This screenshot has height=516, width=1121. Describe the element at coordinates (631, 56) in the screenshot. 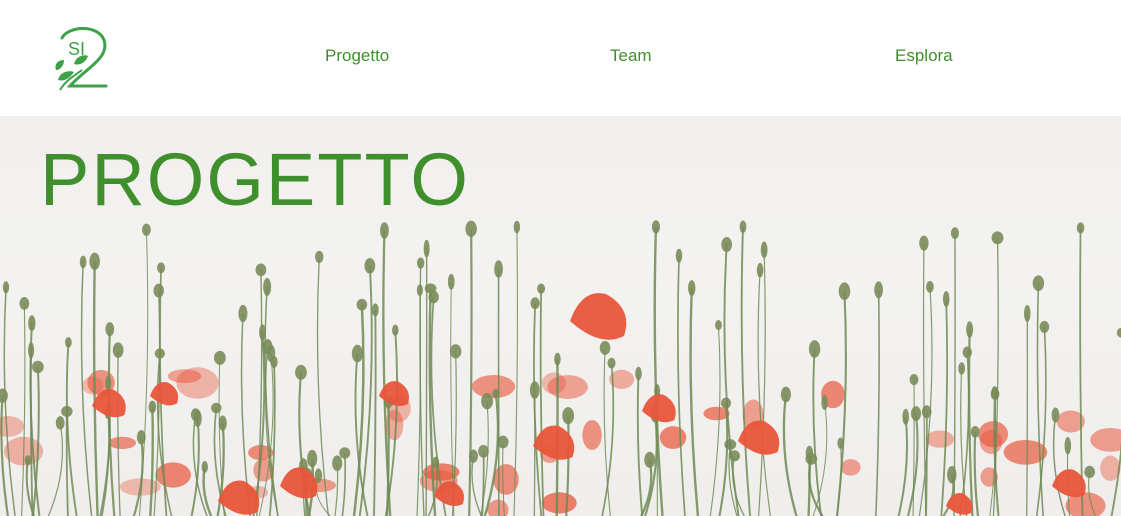

I see `nav-link-team: Team` at that location.